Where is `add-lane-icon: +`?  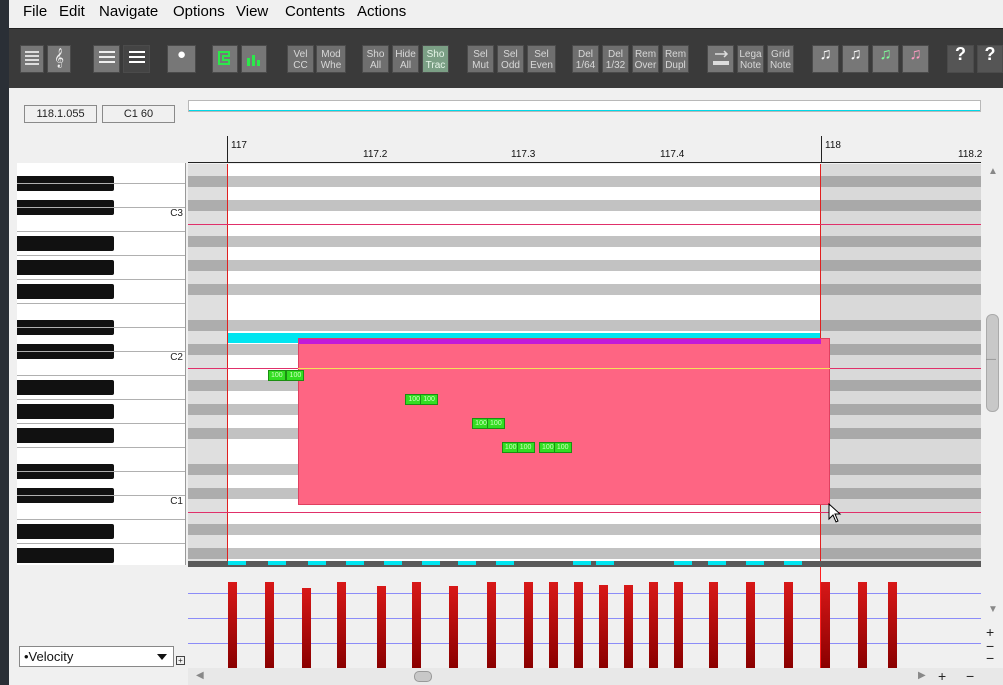
add-lane-icon: + is located at coordinates (180, 660).